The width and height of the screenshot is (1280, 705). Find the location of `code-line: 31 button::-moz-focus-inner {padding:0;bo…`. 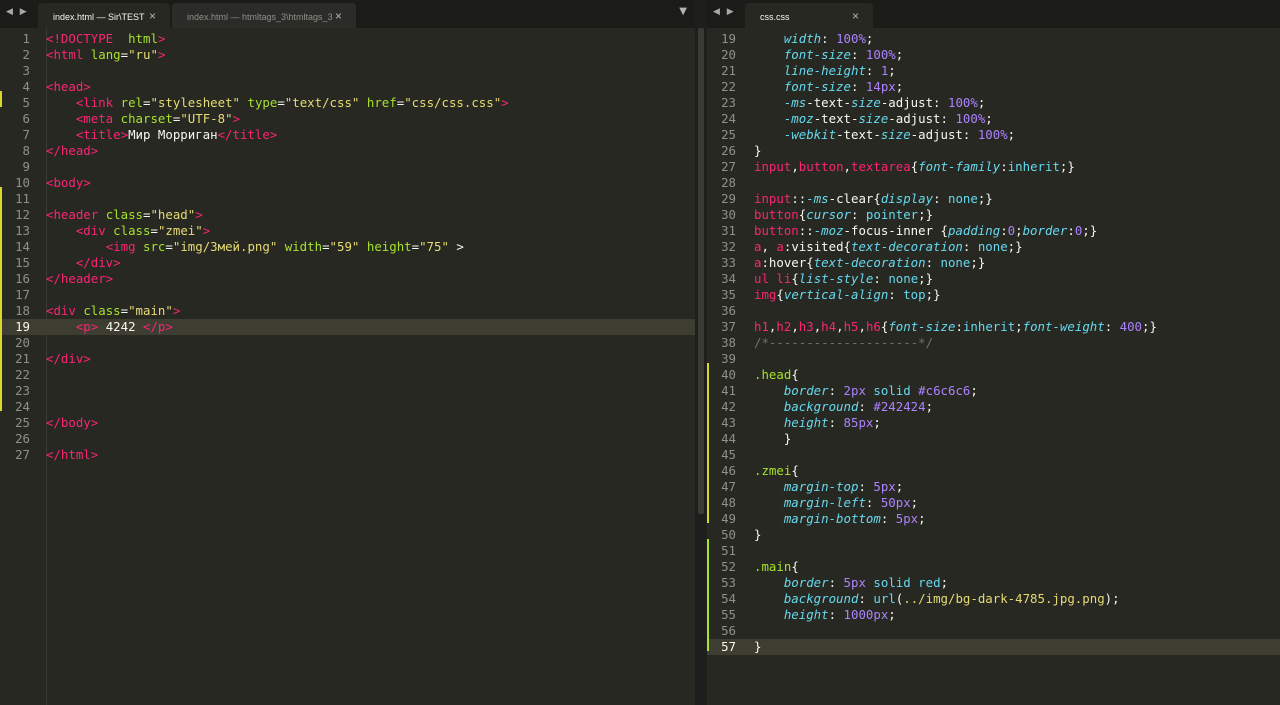

code-line: 31 button::-moz-focus-inner {padding:0;bo… is located at coordinates (993, 231).